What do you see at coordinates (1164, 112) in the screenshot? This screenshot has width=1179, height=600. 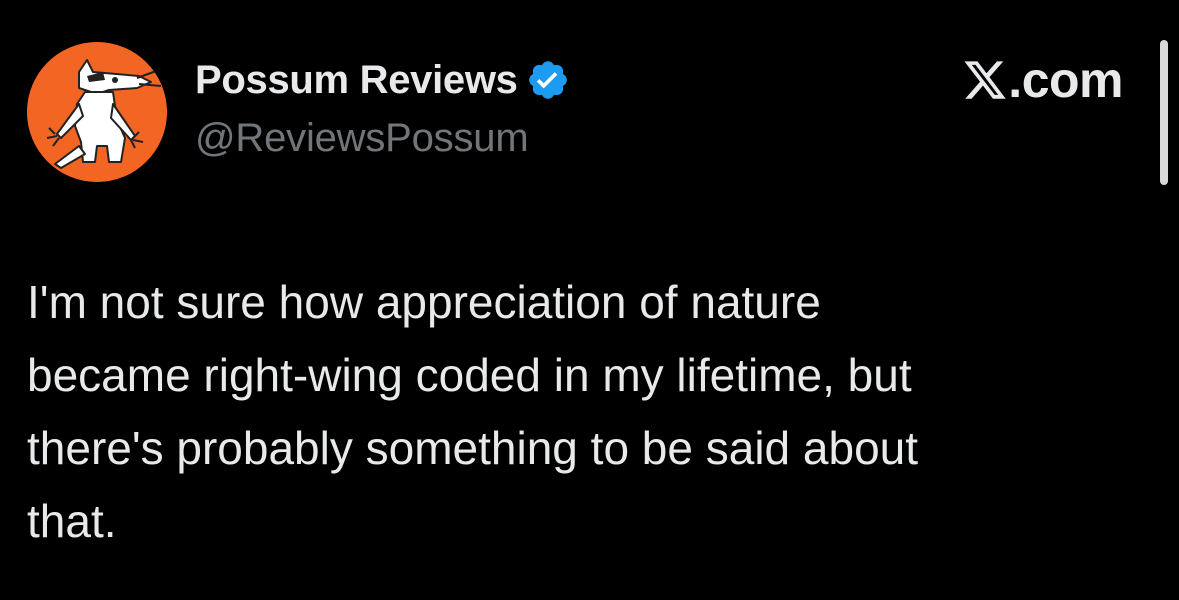 I see `scrollbar` at bounding box center [1164, 112].